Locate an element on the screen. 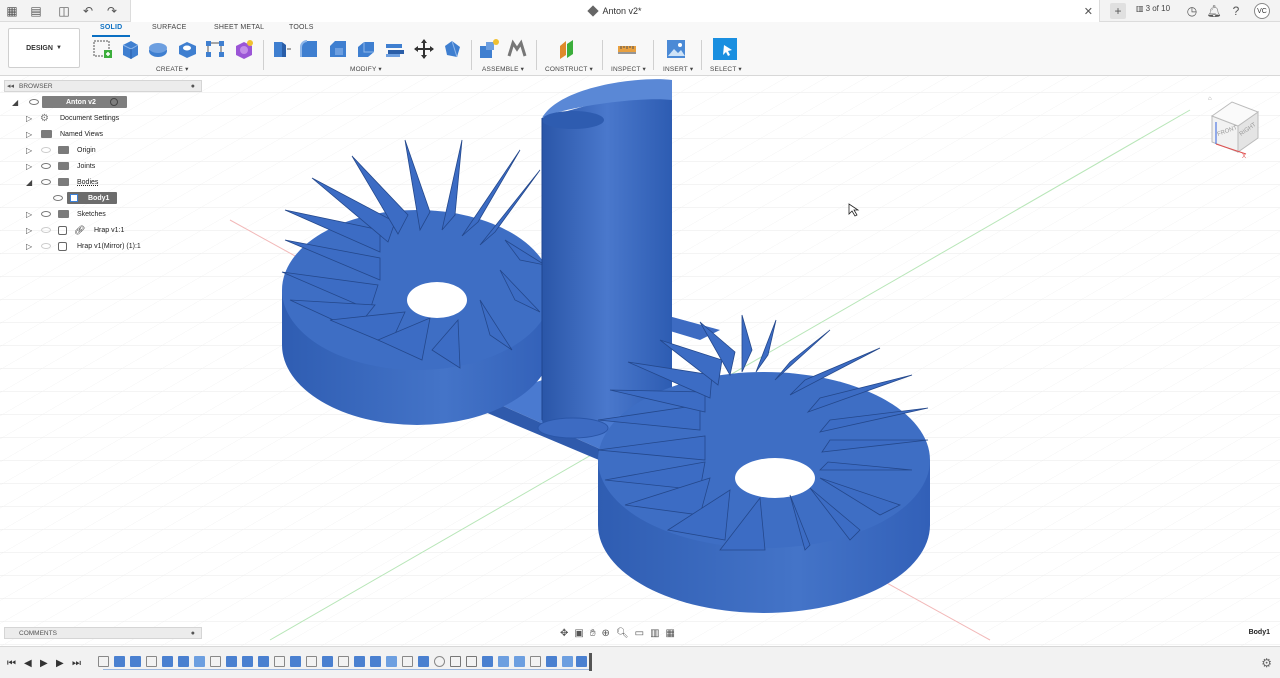 This screenshot has width=1280, height=678. page-counter: ▥ 3 of 10 is located at coordinates (1153, 8).